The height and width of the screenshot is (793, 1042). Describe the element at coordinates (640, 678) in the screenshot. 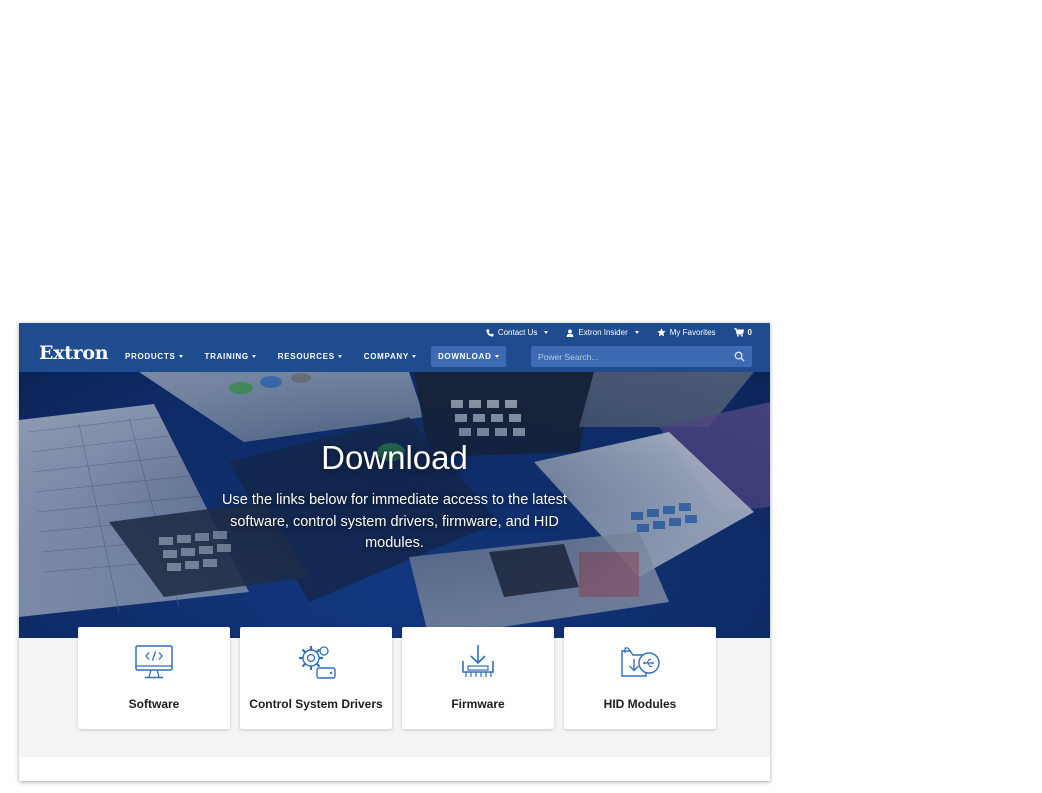

I see `card-hid-modules: HID Modules` at that location.